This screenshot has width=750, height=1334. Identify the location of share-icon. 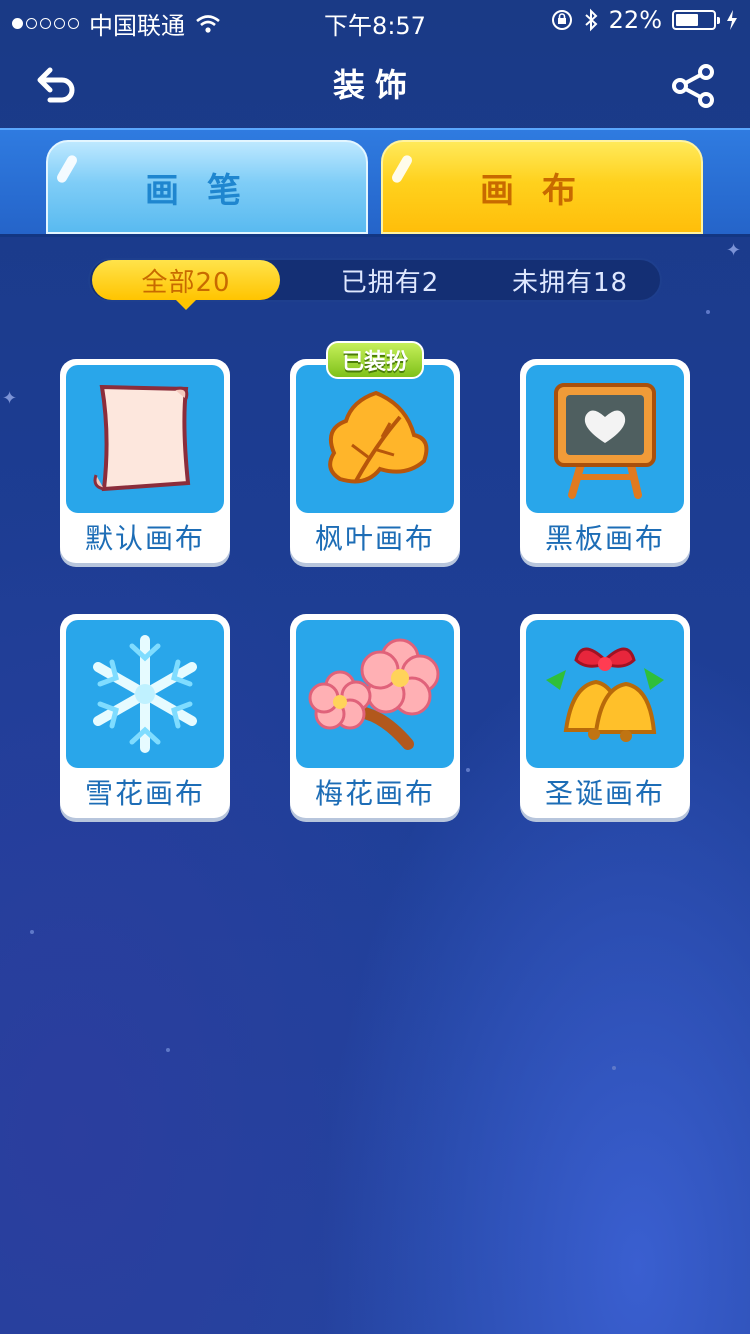
(693, 86).